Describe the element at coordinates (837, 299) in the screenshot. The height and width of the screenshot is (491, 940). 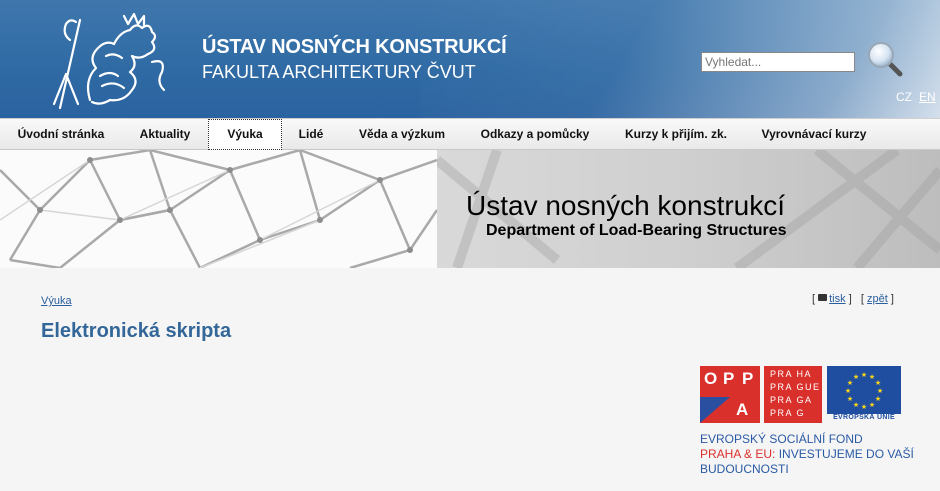
I see `print-link: tisk` at that location.